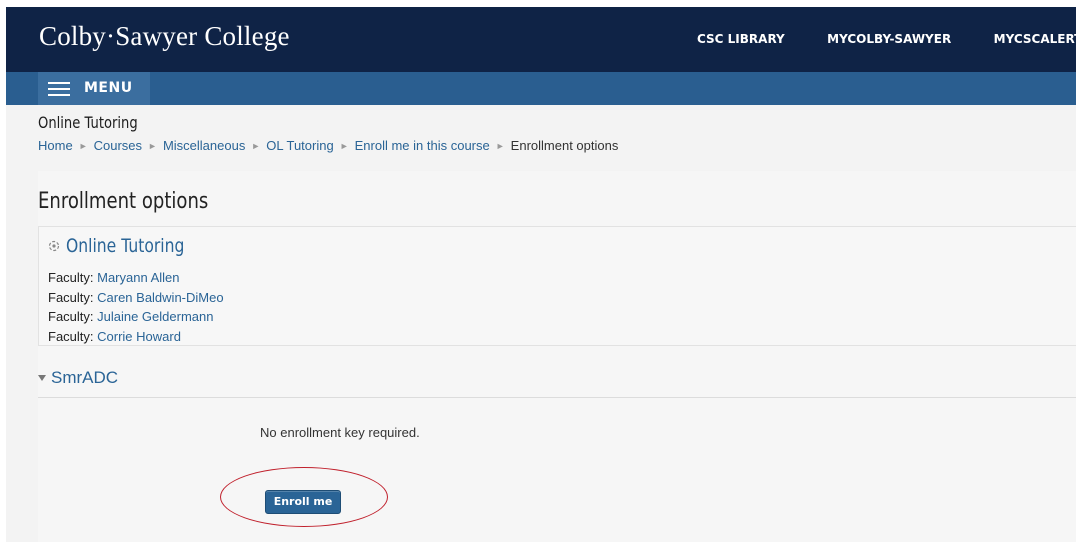 This screenshot has width=1076, height=542. What do you see at coordinates (303, 502) in the screenshot?
I see `enroll-me-button: Enroll me` at bounding box center [303, 502].